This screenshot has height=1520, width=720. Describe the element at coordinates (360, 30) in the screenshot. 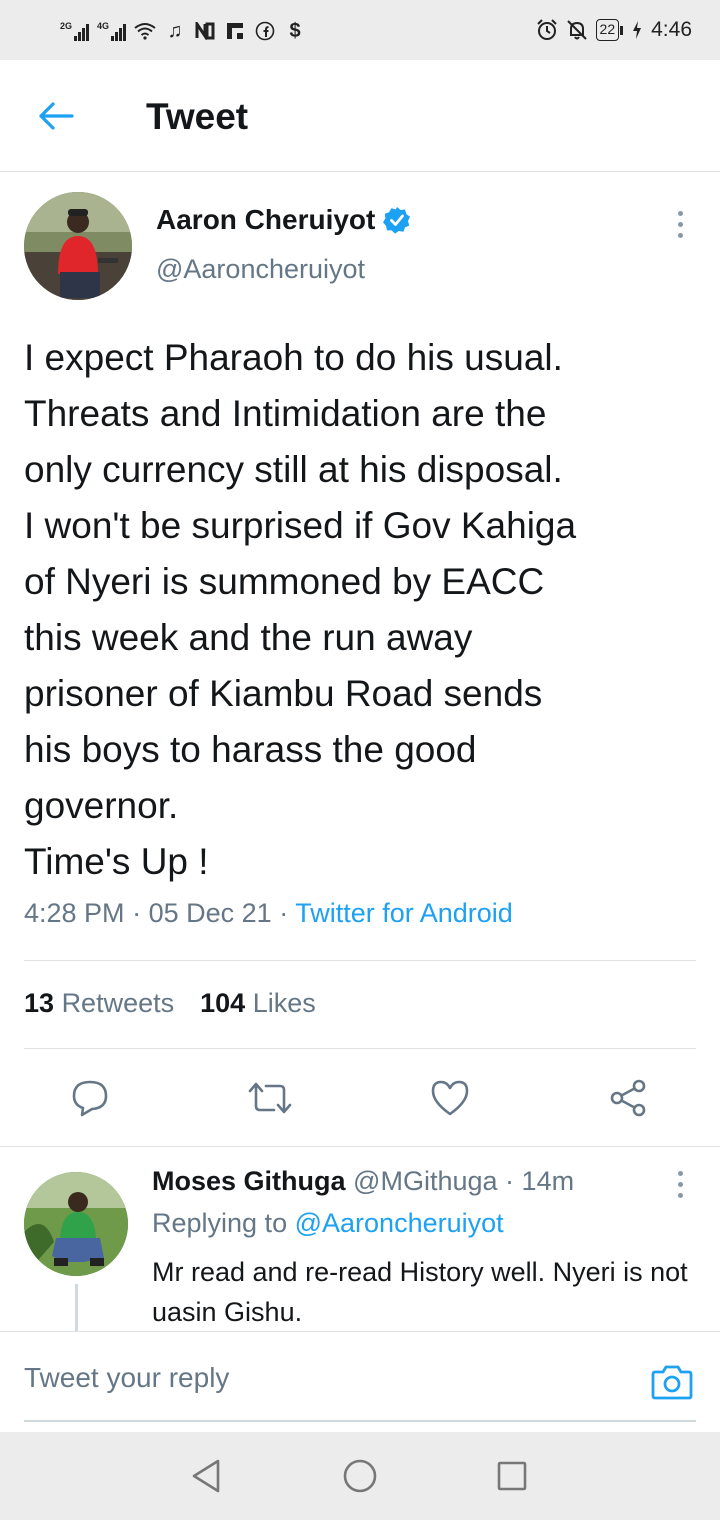

I see `status-bar: 2G 4G ♫ $ 22 4:46` at that location.